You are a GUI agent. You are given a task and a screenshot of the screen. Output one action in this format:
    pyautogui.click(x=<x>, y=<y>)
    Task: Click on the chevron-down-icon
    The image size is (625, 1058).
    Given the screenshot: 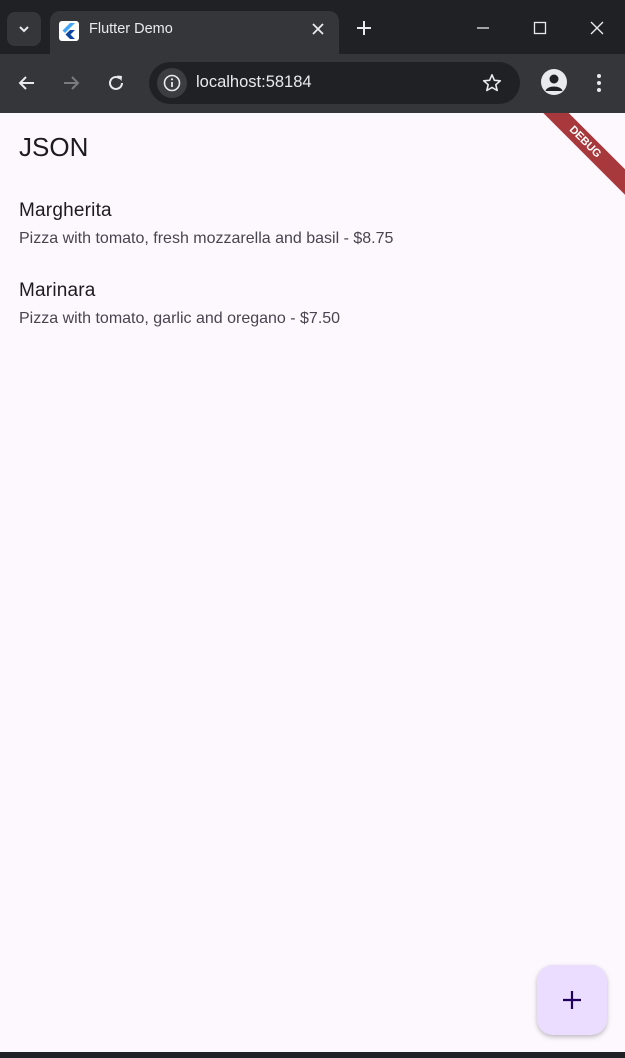 What is the action you would take?
    pyautogui.click(x=24, y=29)
    